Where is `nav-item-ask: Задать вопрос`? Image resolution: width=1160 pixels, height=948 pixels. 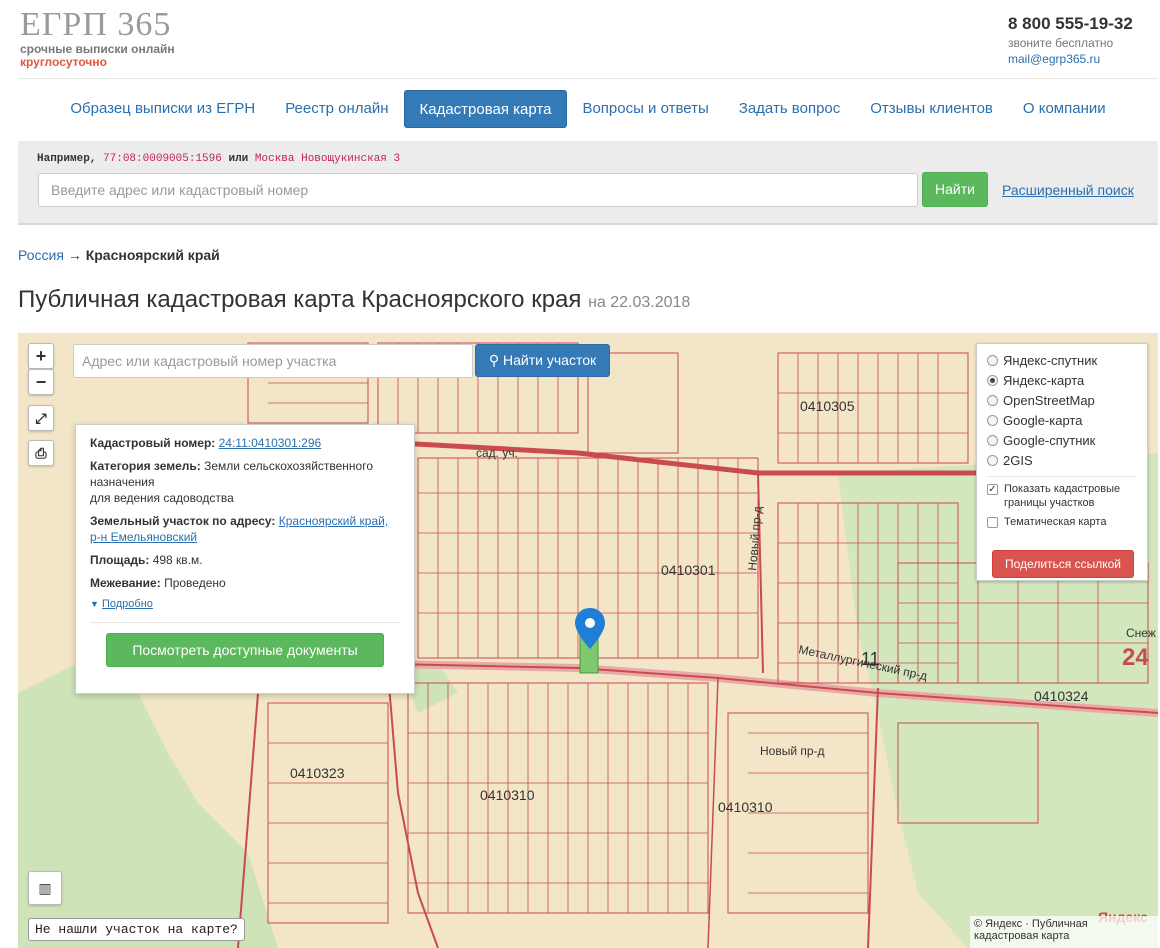
nav-item-ask: Задать вопрос is located at coordinates (789, 109).